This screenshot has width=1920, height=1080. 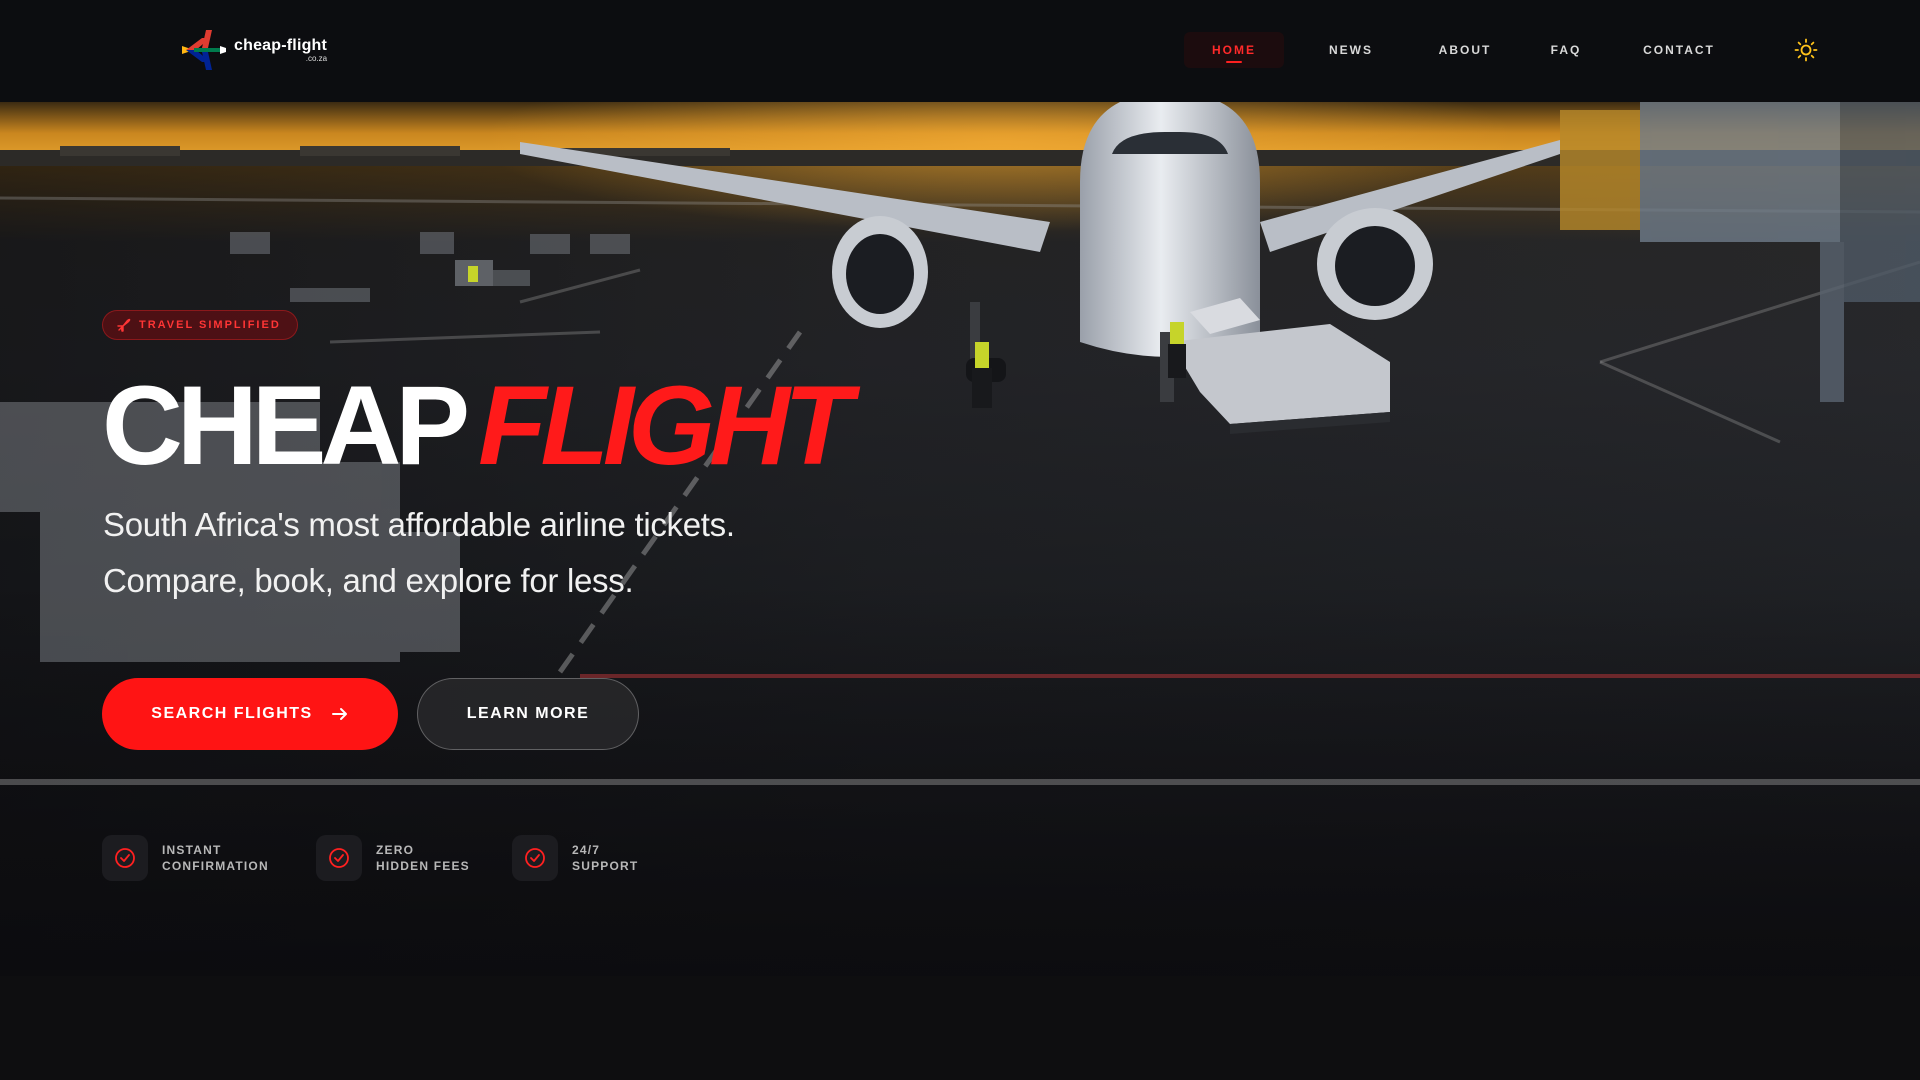 What do you see at coordinates (210, 325) in the screenshot?
I see `badge-label: TRAVEL SIMPLIFIED` at bounding box center [210, 325].